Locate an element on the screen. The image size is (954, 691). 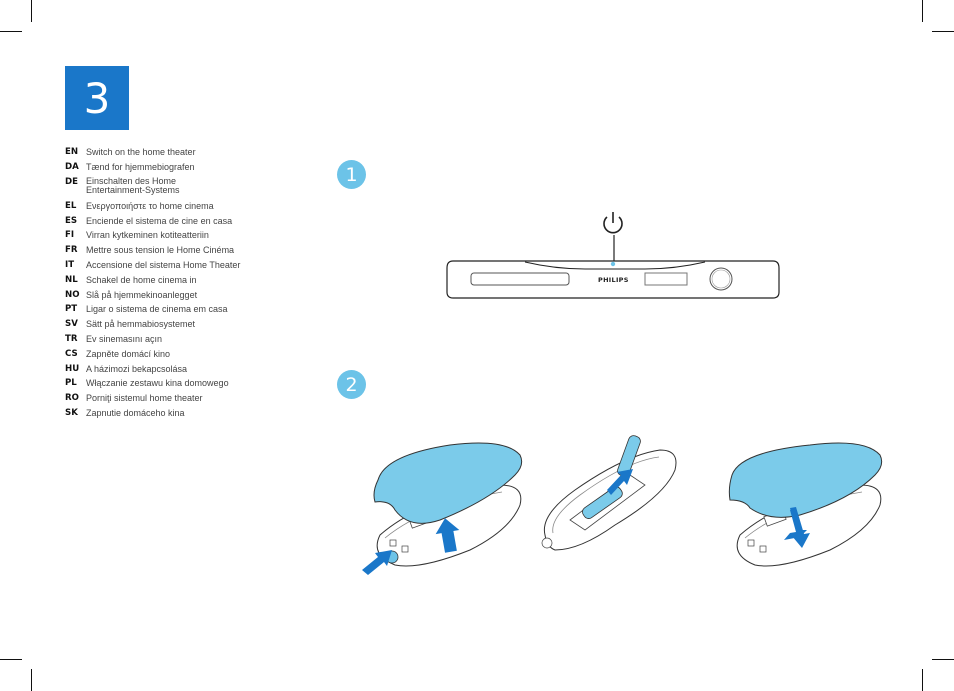
language-code: EL is located at coordinates (71, 205).